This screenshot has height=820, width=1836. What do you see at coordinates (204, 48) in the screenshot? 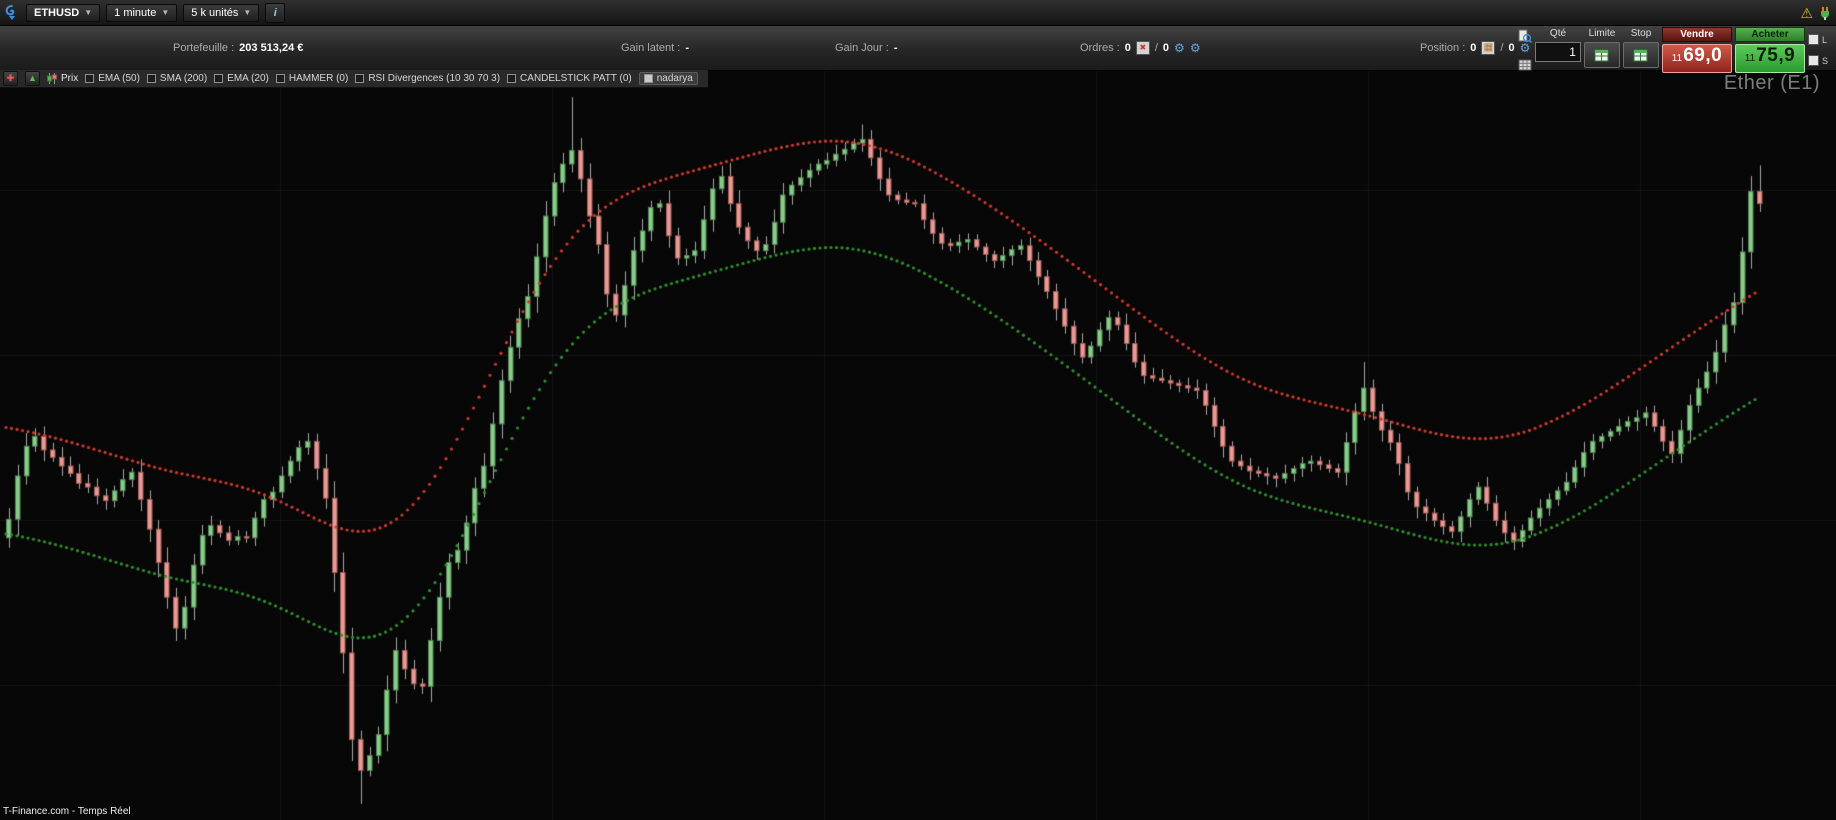
I see `portfolio-label: Portefeuille :` at bounding box center [204, 48].